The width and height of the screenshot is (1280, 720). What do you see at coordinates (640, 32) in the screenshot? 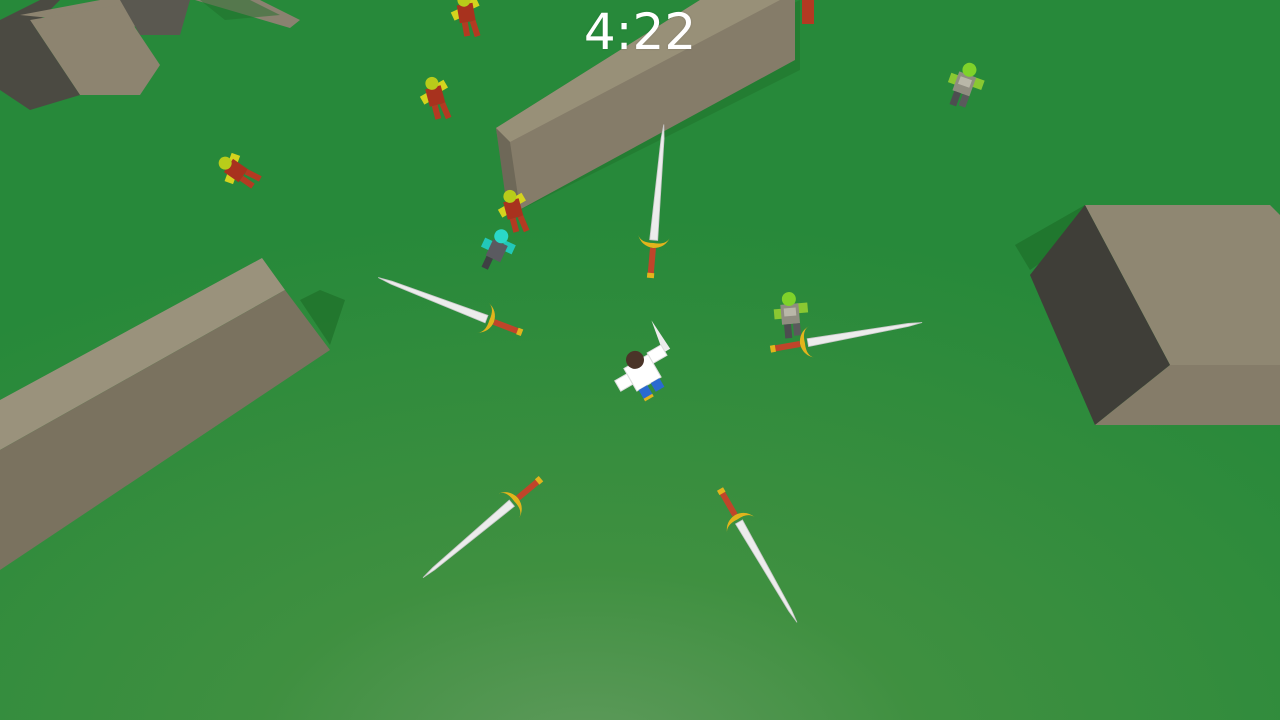
I see `round-timer: 4:22` at bounding box center [640, 32].